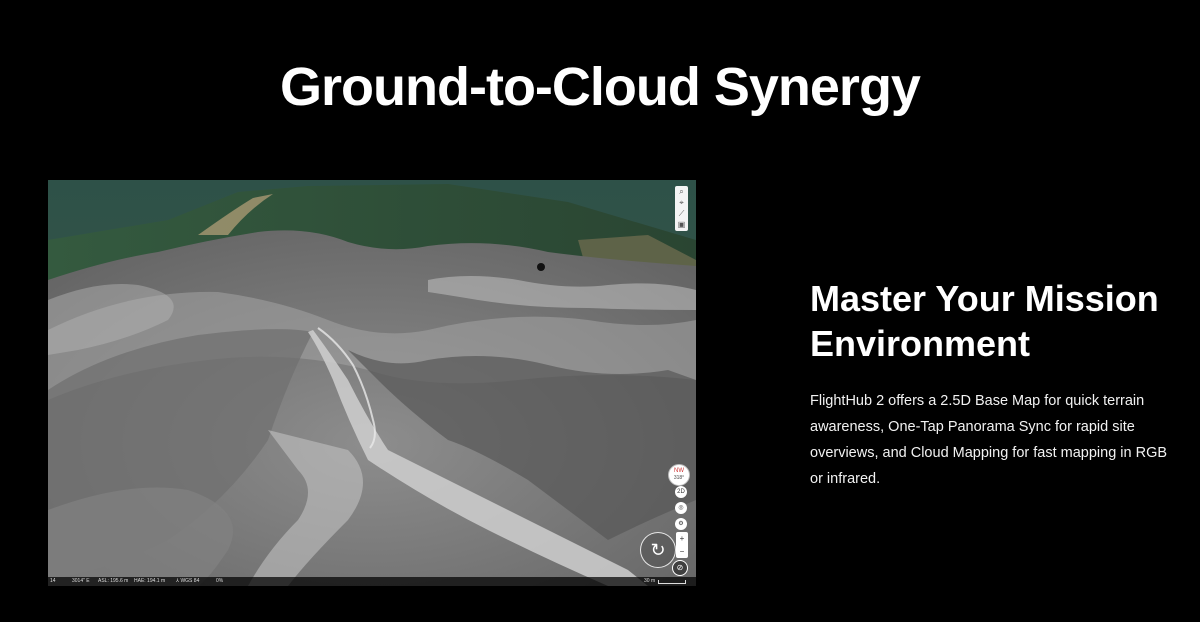 The width and height of the screenshot is (1200, 622). What do you see at coordinates (188, 581) in the screenshot?
I see `status-datum: ⅄ WGS 84` at bounding box center [188, 581].